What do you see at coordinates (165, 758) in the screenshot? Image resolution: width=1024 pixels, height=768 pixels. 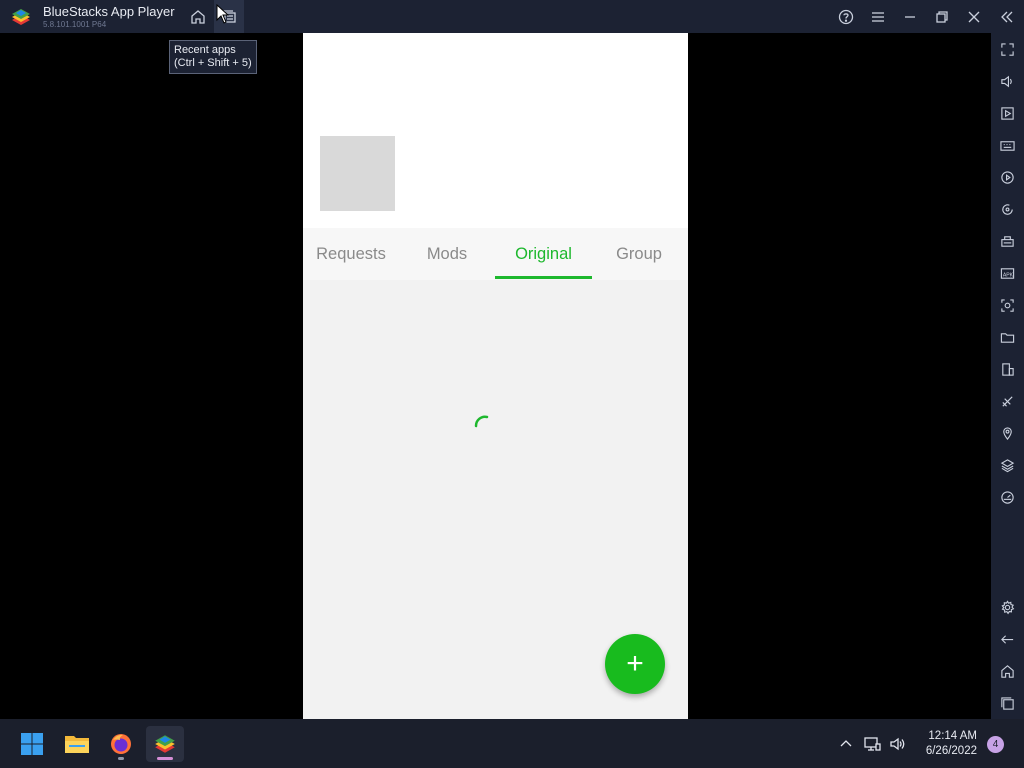 I see `active-indicator` at bounding box center [165, 758].